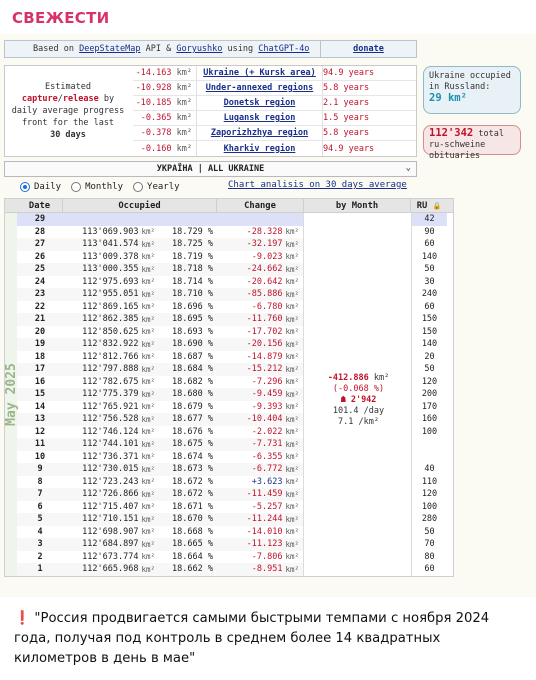  Describe the element at coordinates (156, 187) in the screenshot. I see `radio-yearly: Yearly` at that location.